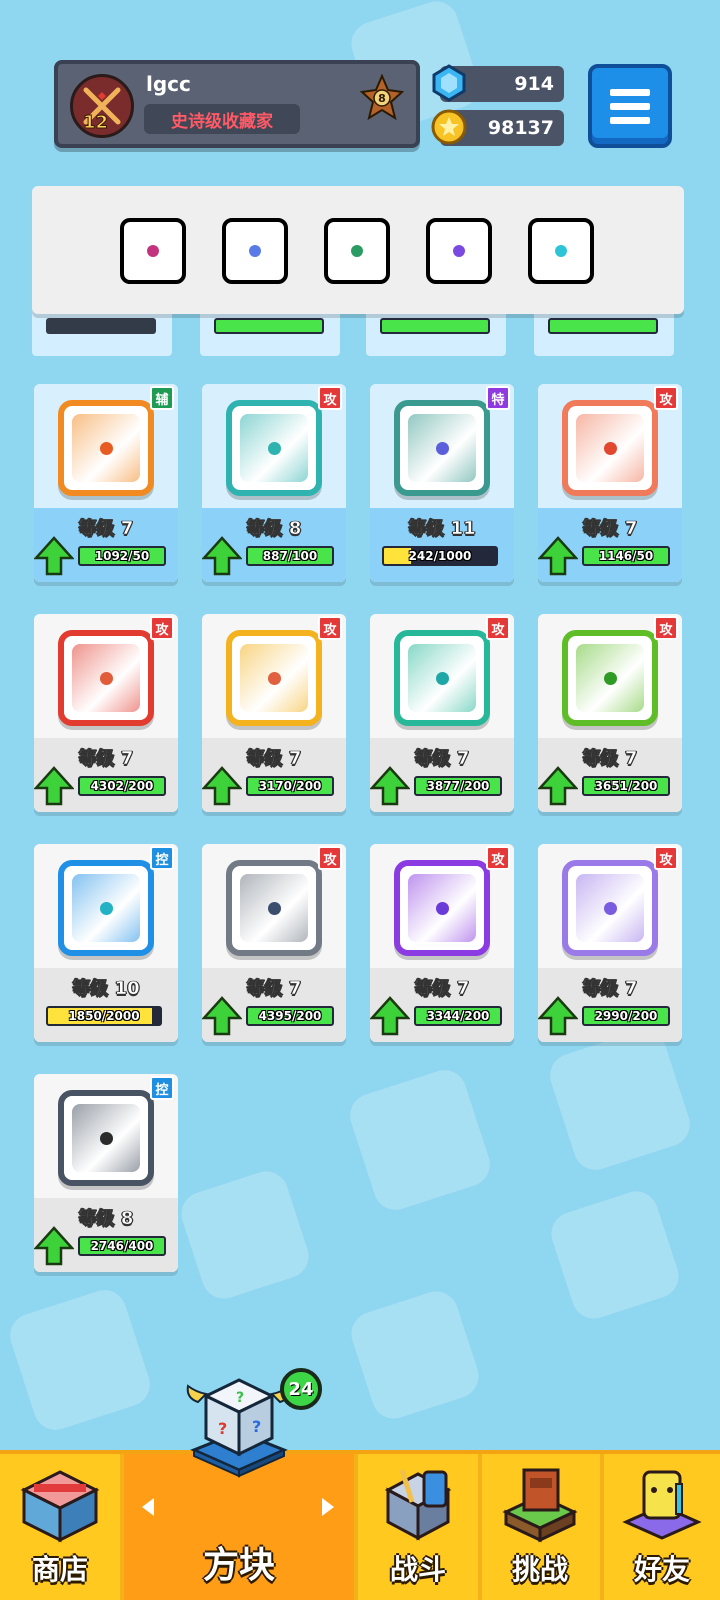 Image resolution: width=720 pixels, height=1600 pixels. I want to click on tab-friends-label: 好友, so click(661, 1569).